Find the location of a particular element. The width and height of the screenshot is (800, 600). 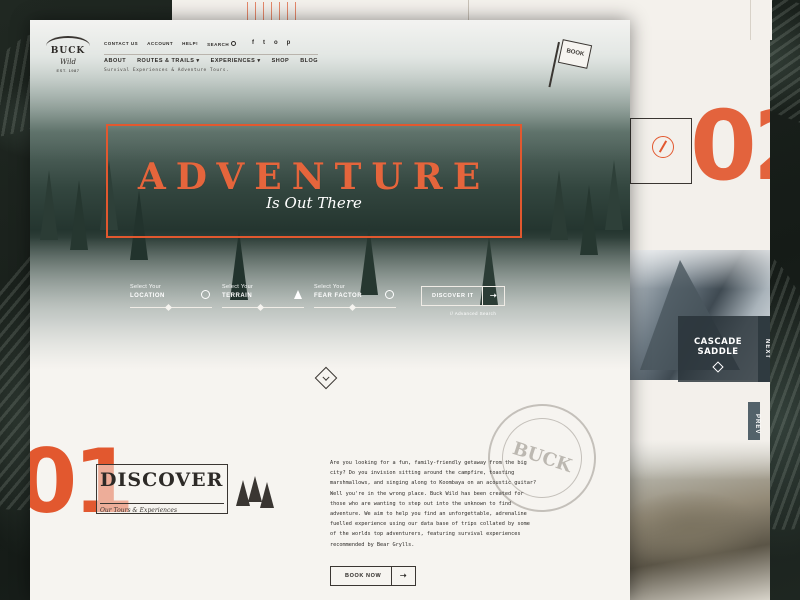

instagram-icon: o is located at coordinates (276, 43).